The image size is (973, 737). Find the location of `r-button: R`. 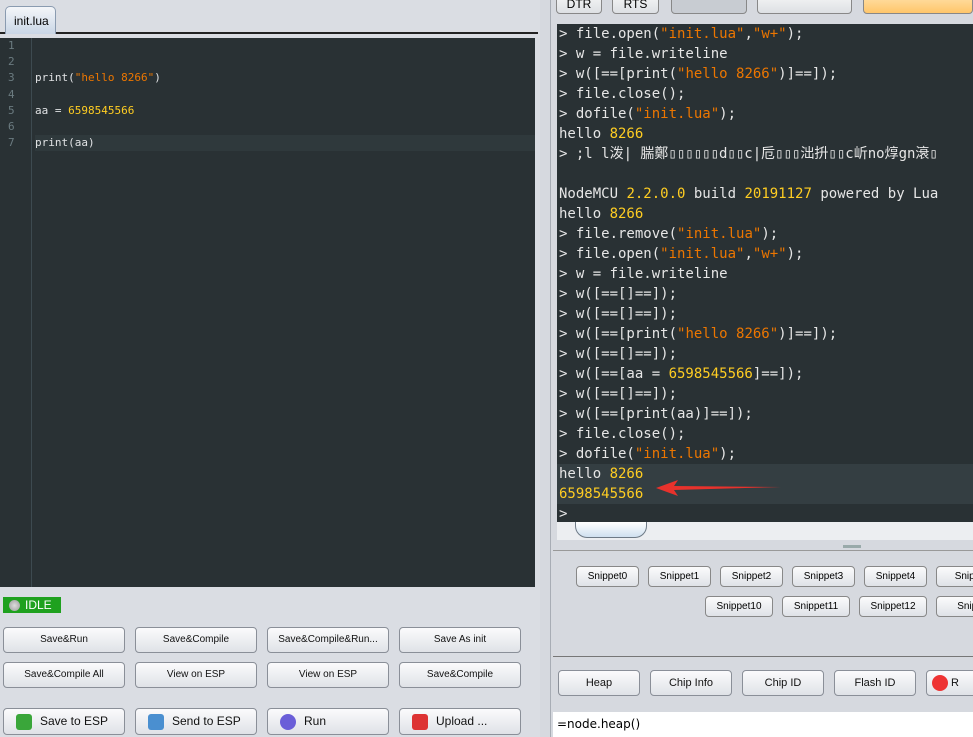

r-button: R is located at coordinates (949, 683).